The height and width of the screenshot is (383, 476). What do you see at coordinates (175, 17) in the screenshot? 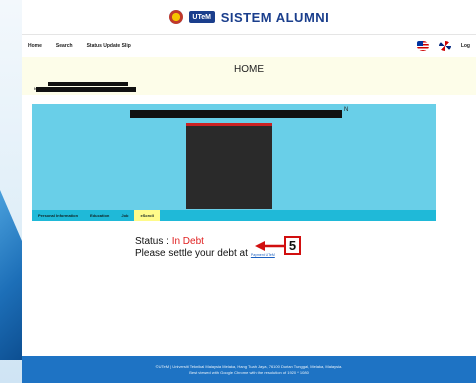
I see `crest-logo-icon` at bounding box center [175, 17].